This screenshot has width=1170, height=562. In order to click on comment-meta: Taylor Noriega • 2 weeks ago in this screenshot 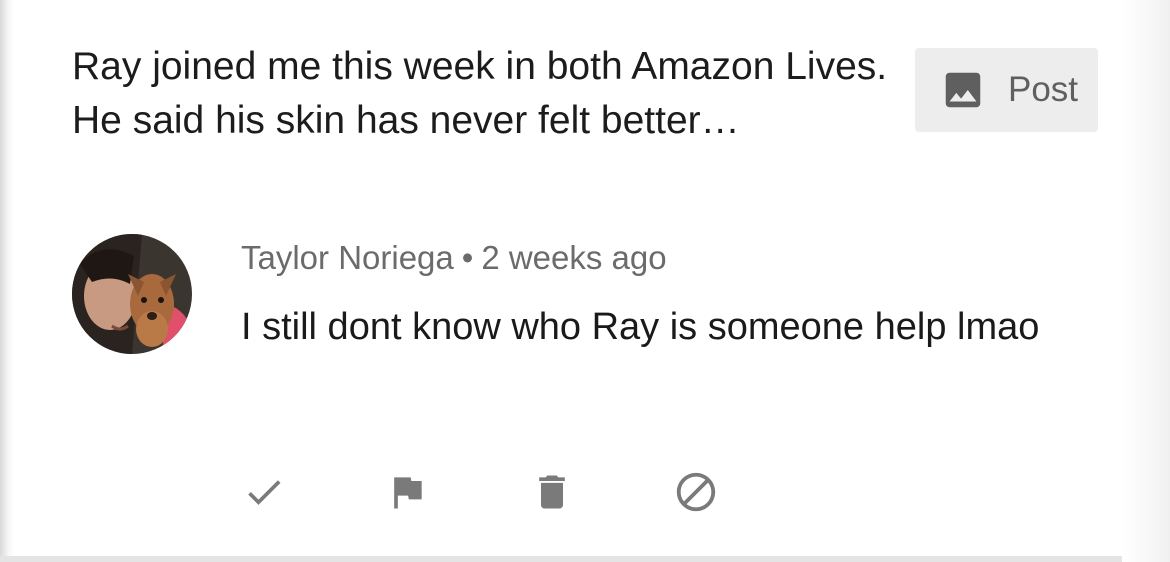, I will do `click(454, 258)`.